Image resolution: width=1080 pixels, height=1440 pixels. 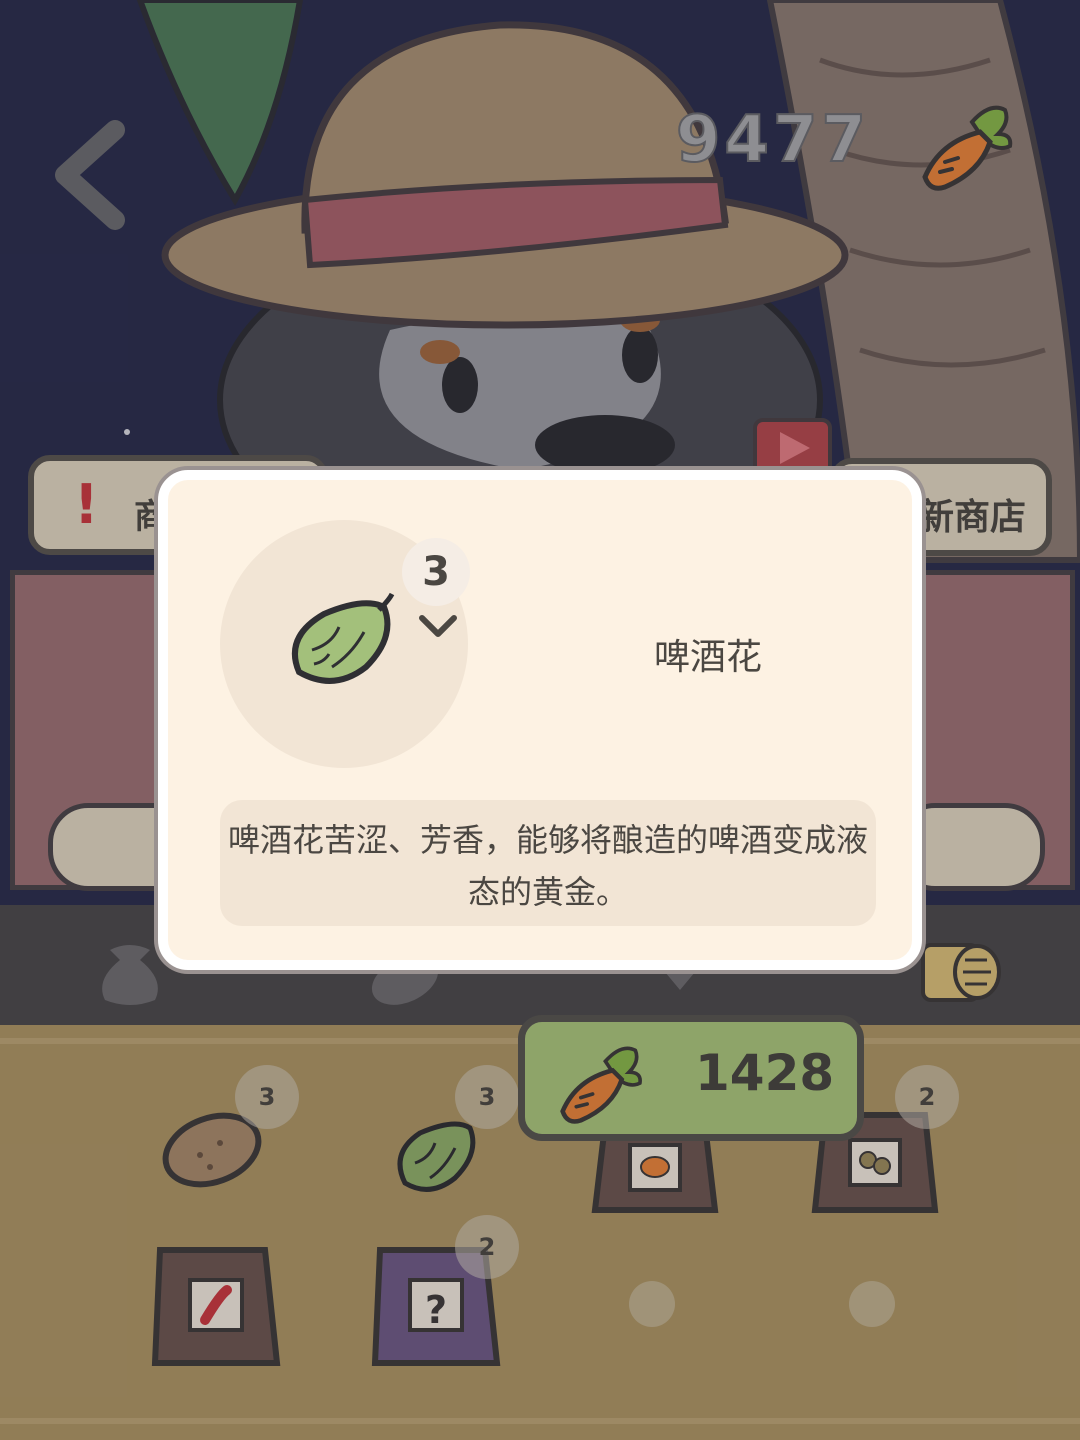 What do you see at coordinates (216, 1306) in the screenshot?
I see `pepper-seed-bag-icon` at bounding box center [216, 1306].